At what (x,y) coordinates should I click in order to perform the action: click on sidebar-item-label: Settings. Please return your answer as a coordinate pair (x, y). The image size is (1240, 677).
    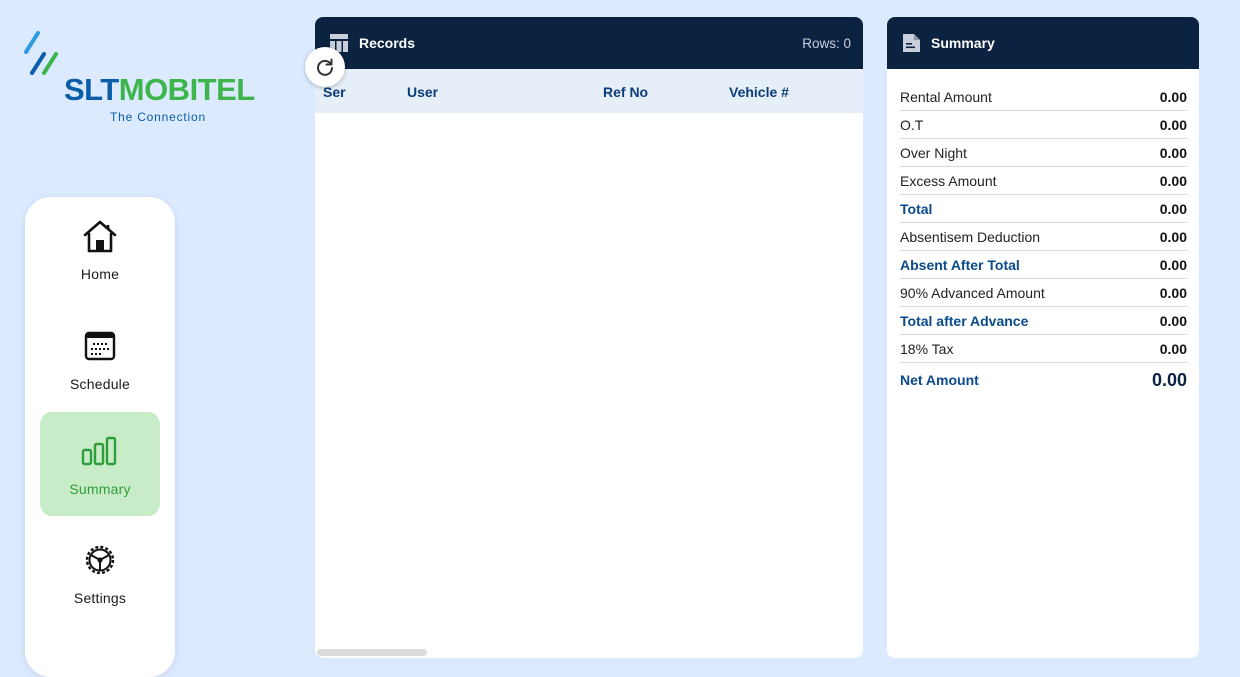
    Looking at the image, I should click on (100, 598).